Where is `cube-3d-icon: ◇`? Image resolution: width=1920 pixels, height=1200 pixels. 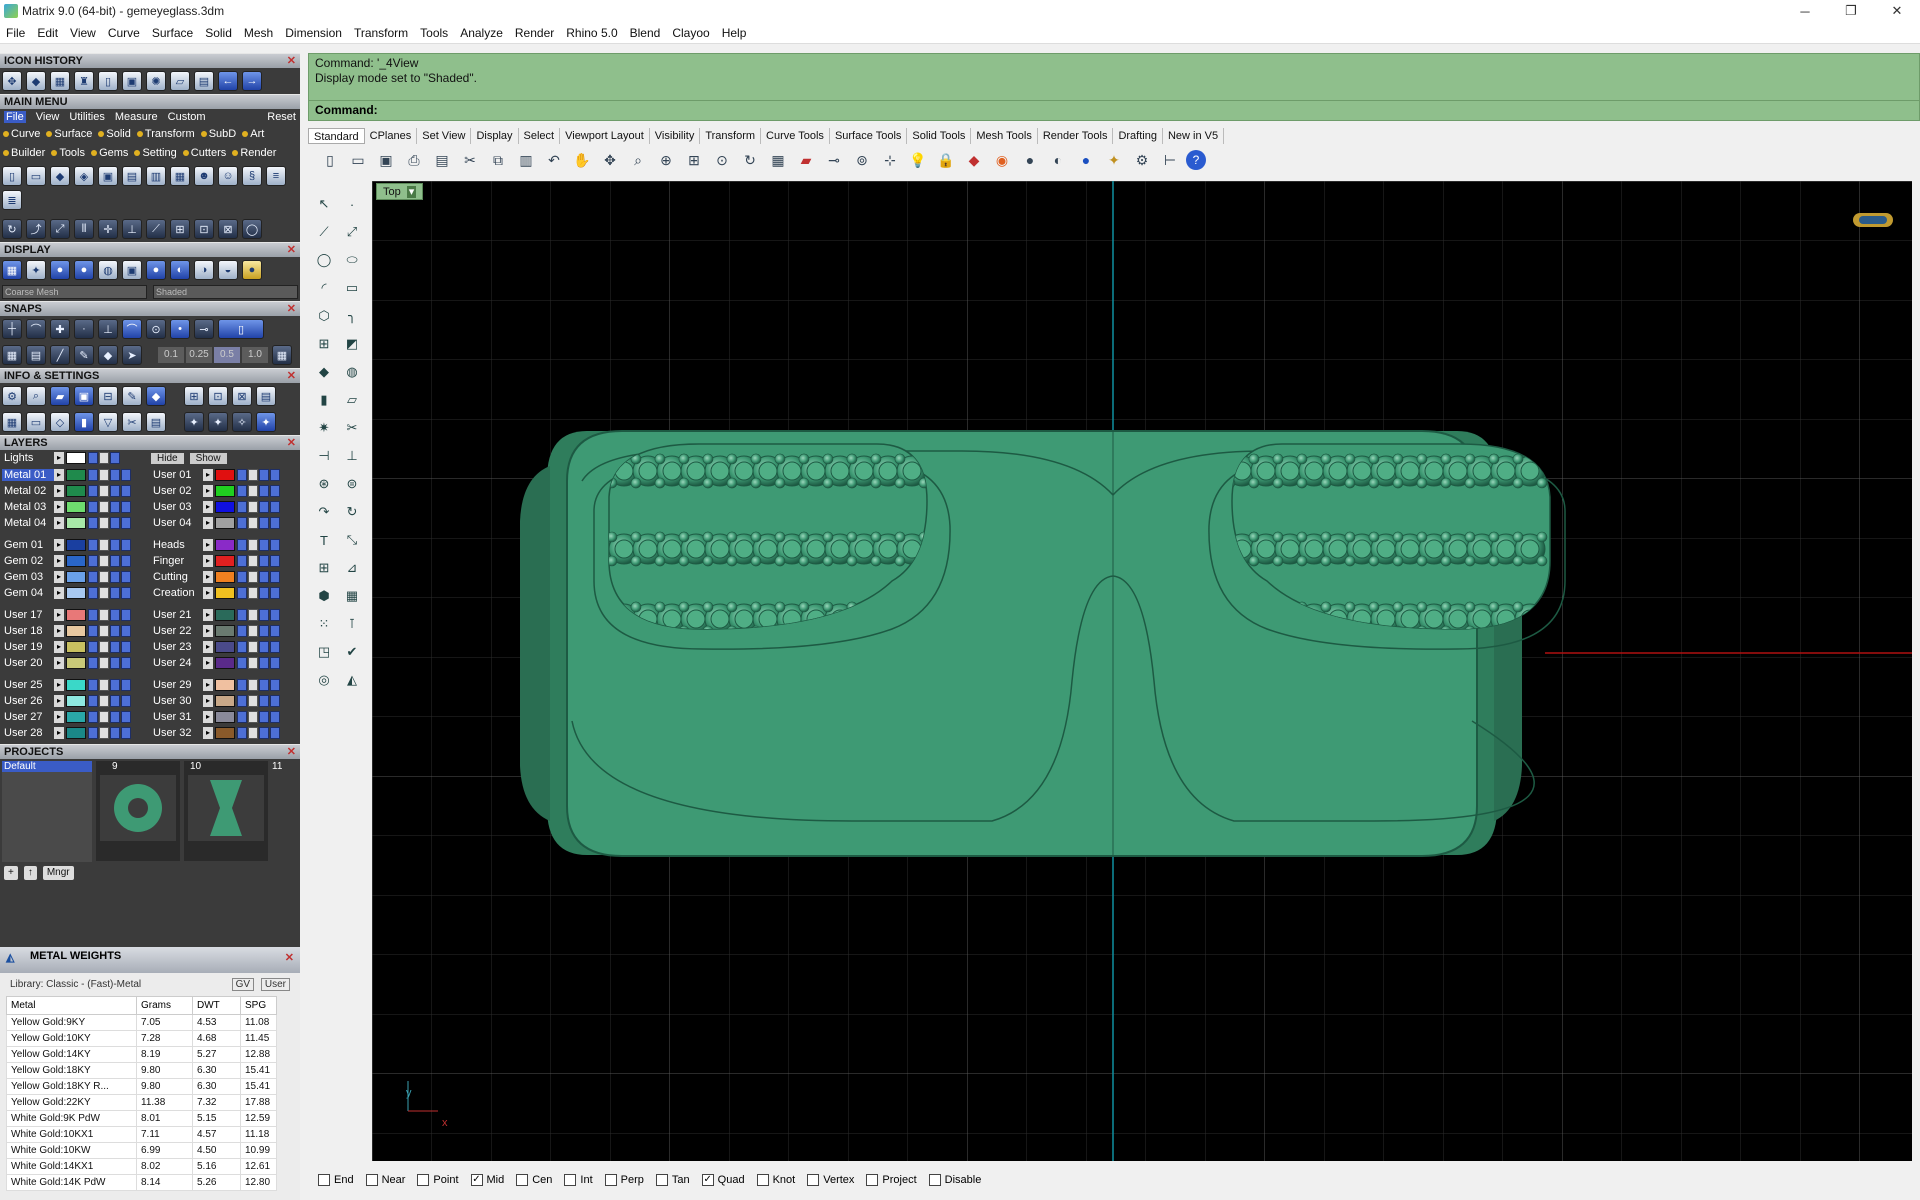
cube-3d-icon: ◇ is located at coordinates (60, 422).